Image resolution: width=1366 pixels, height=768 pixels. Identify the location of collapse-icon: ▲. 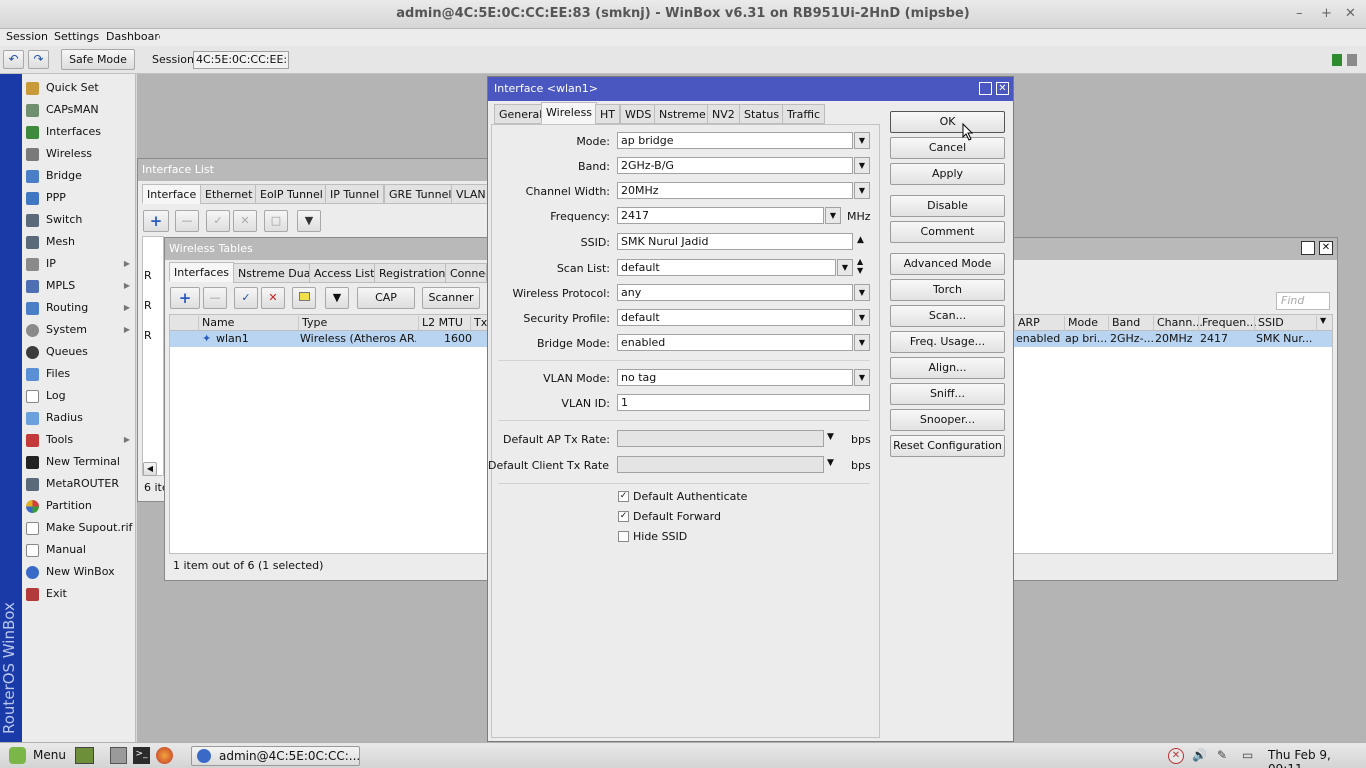
(860, 240).